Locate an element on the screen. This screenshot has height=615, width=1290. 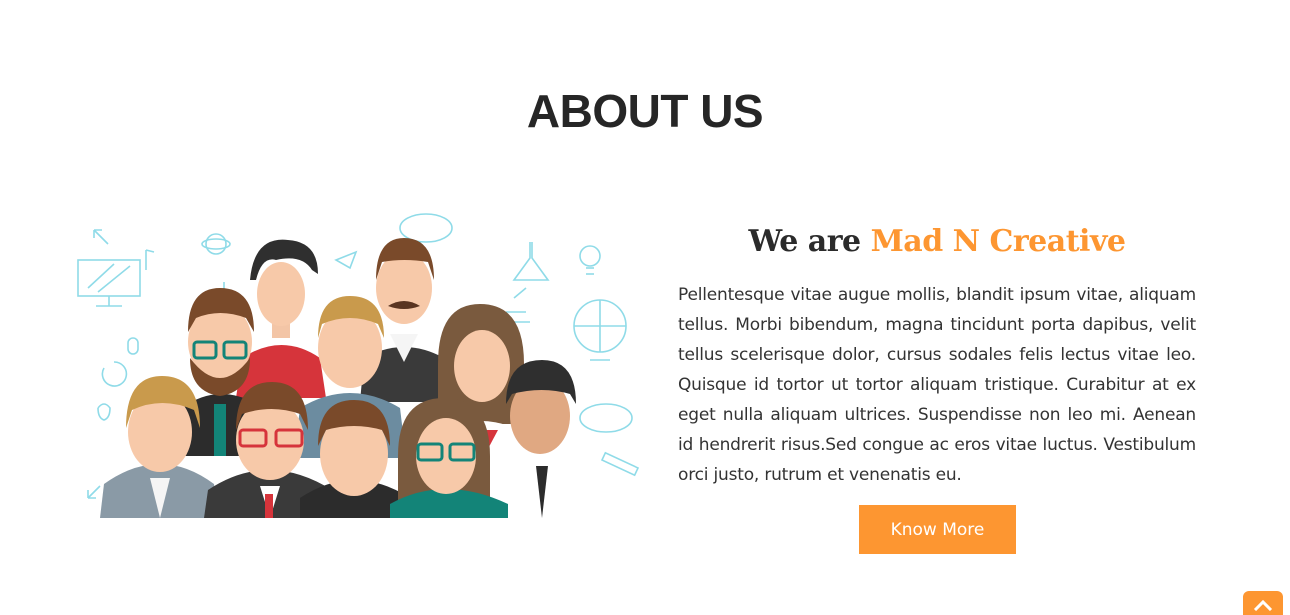
bulb-small-icon is located at coordinates (104, 412).